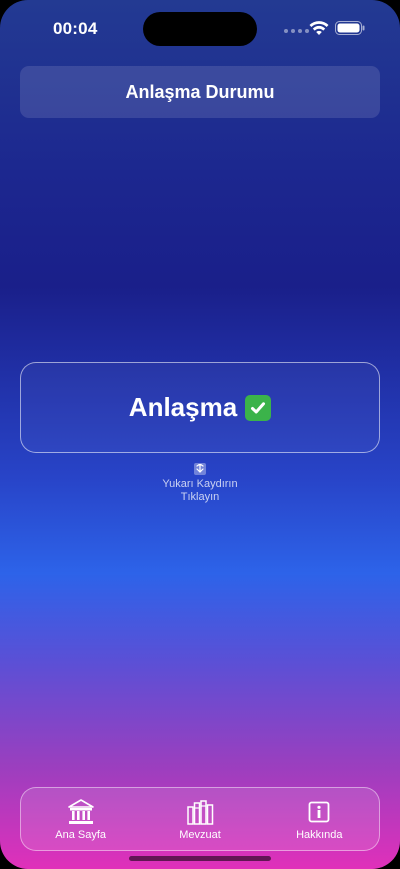 This screenshot has width=400, height=869. I want to click on battery-icon, so click(350, 28).